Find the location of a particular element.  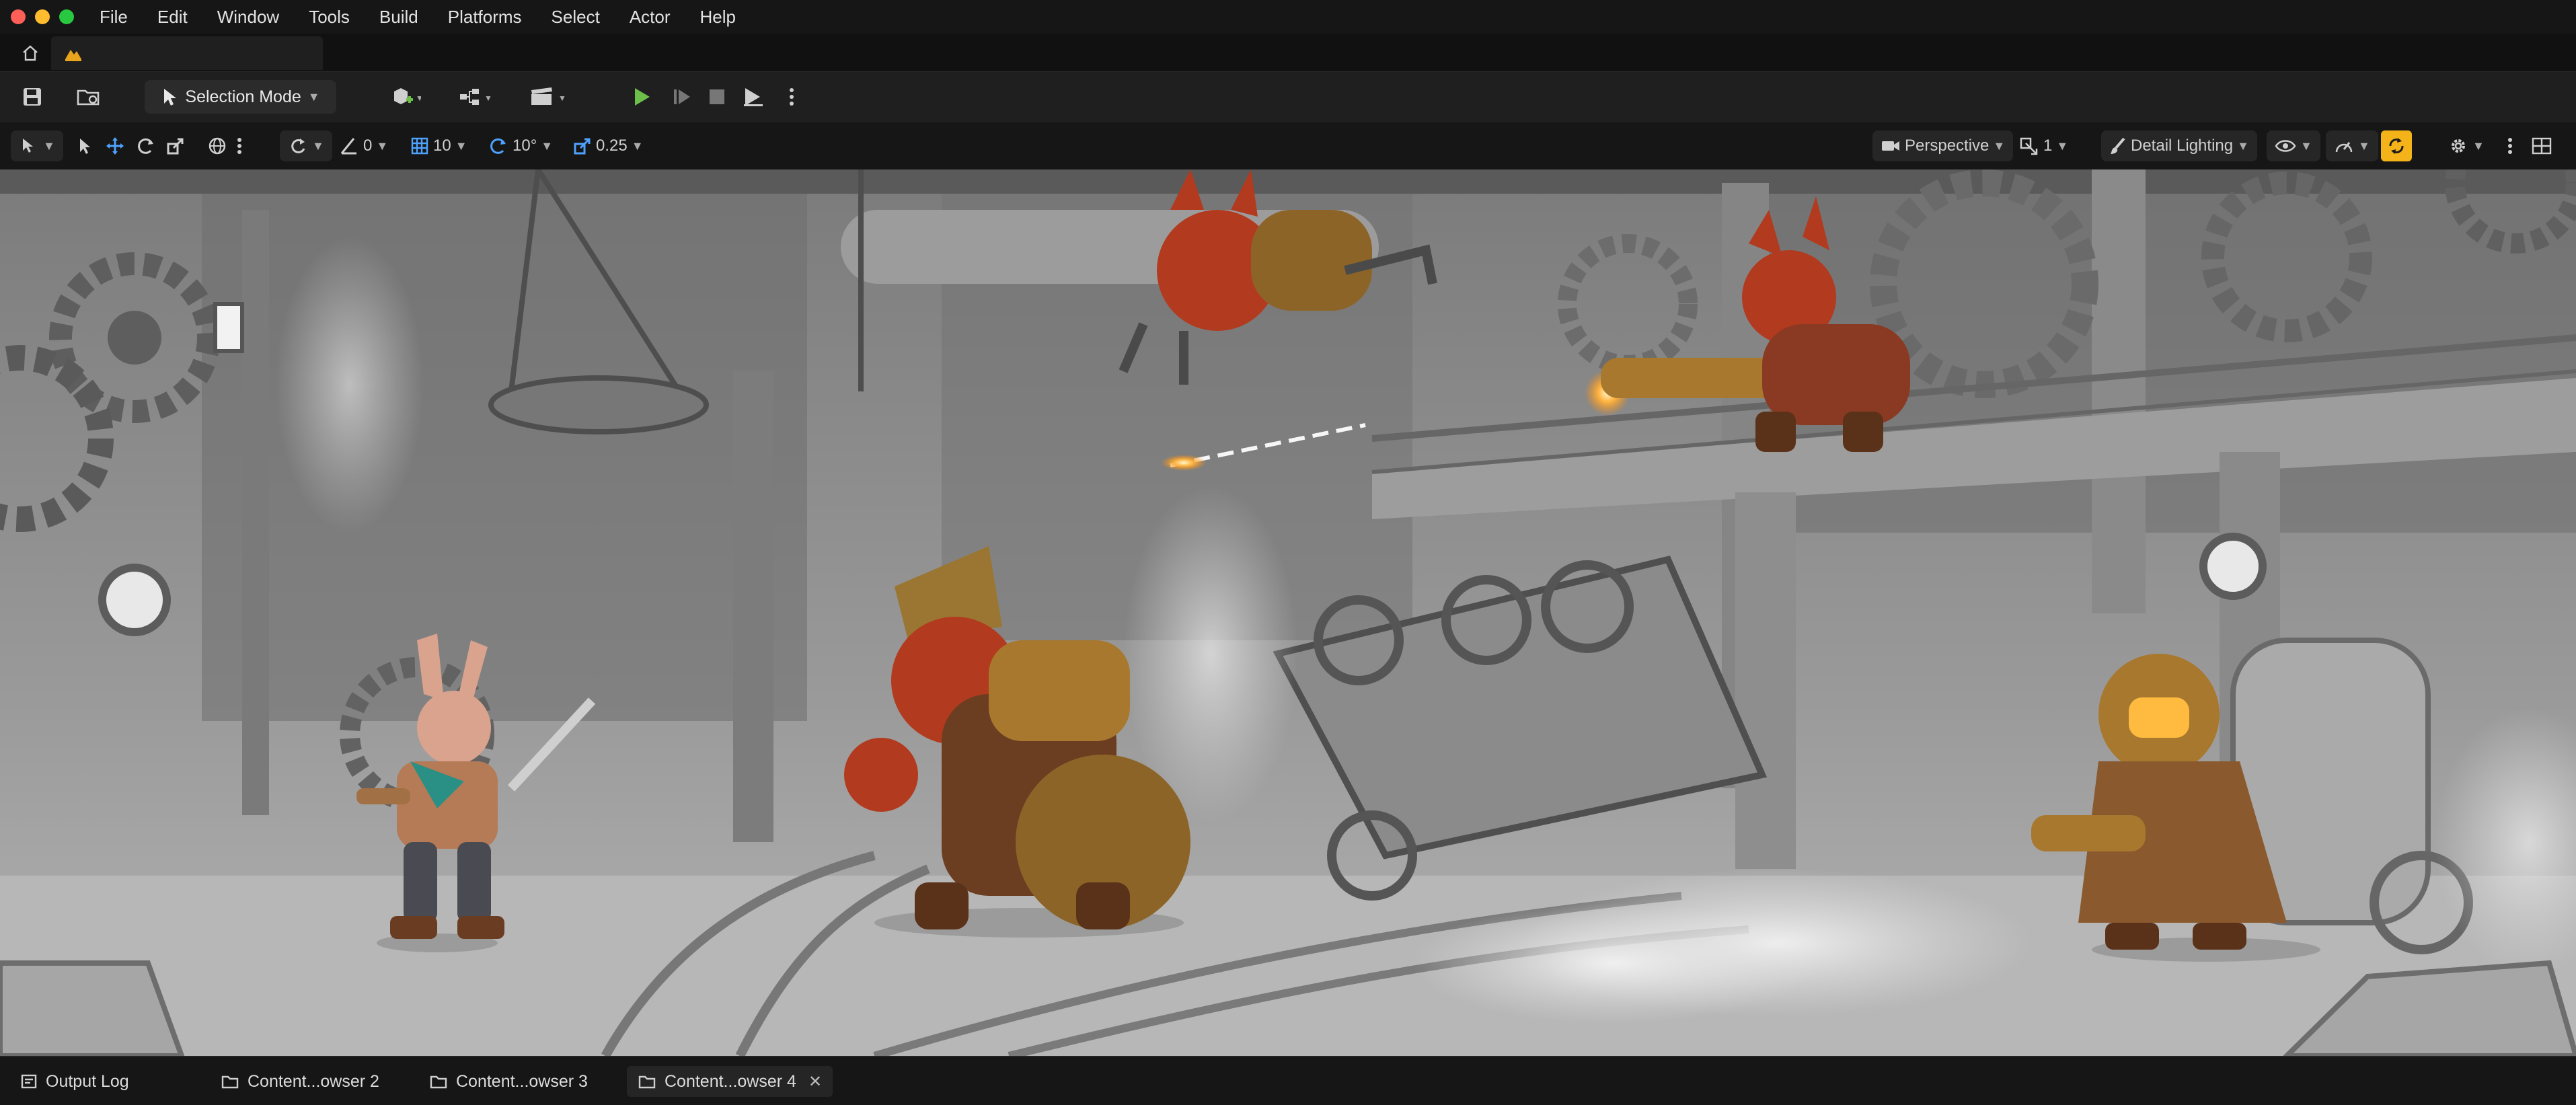

grid-snap-value: 10 is located at coordinates (442, 146).